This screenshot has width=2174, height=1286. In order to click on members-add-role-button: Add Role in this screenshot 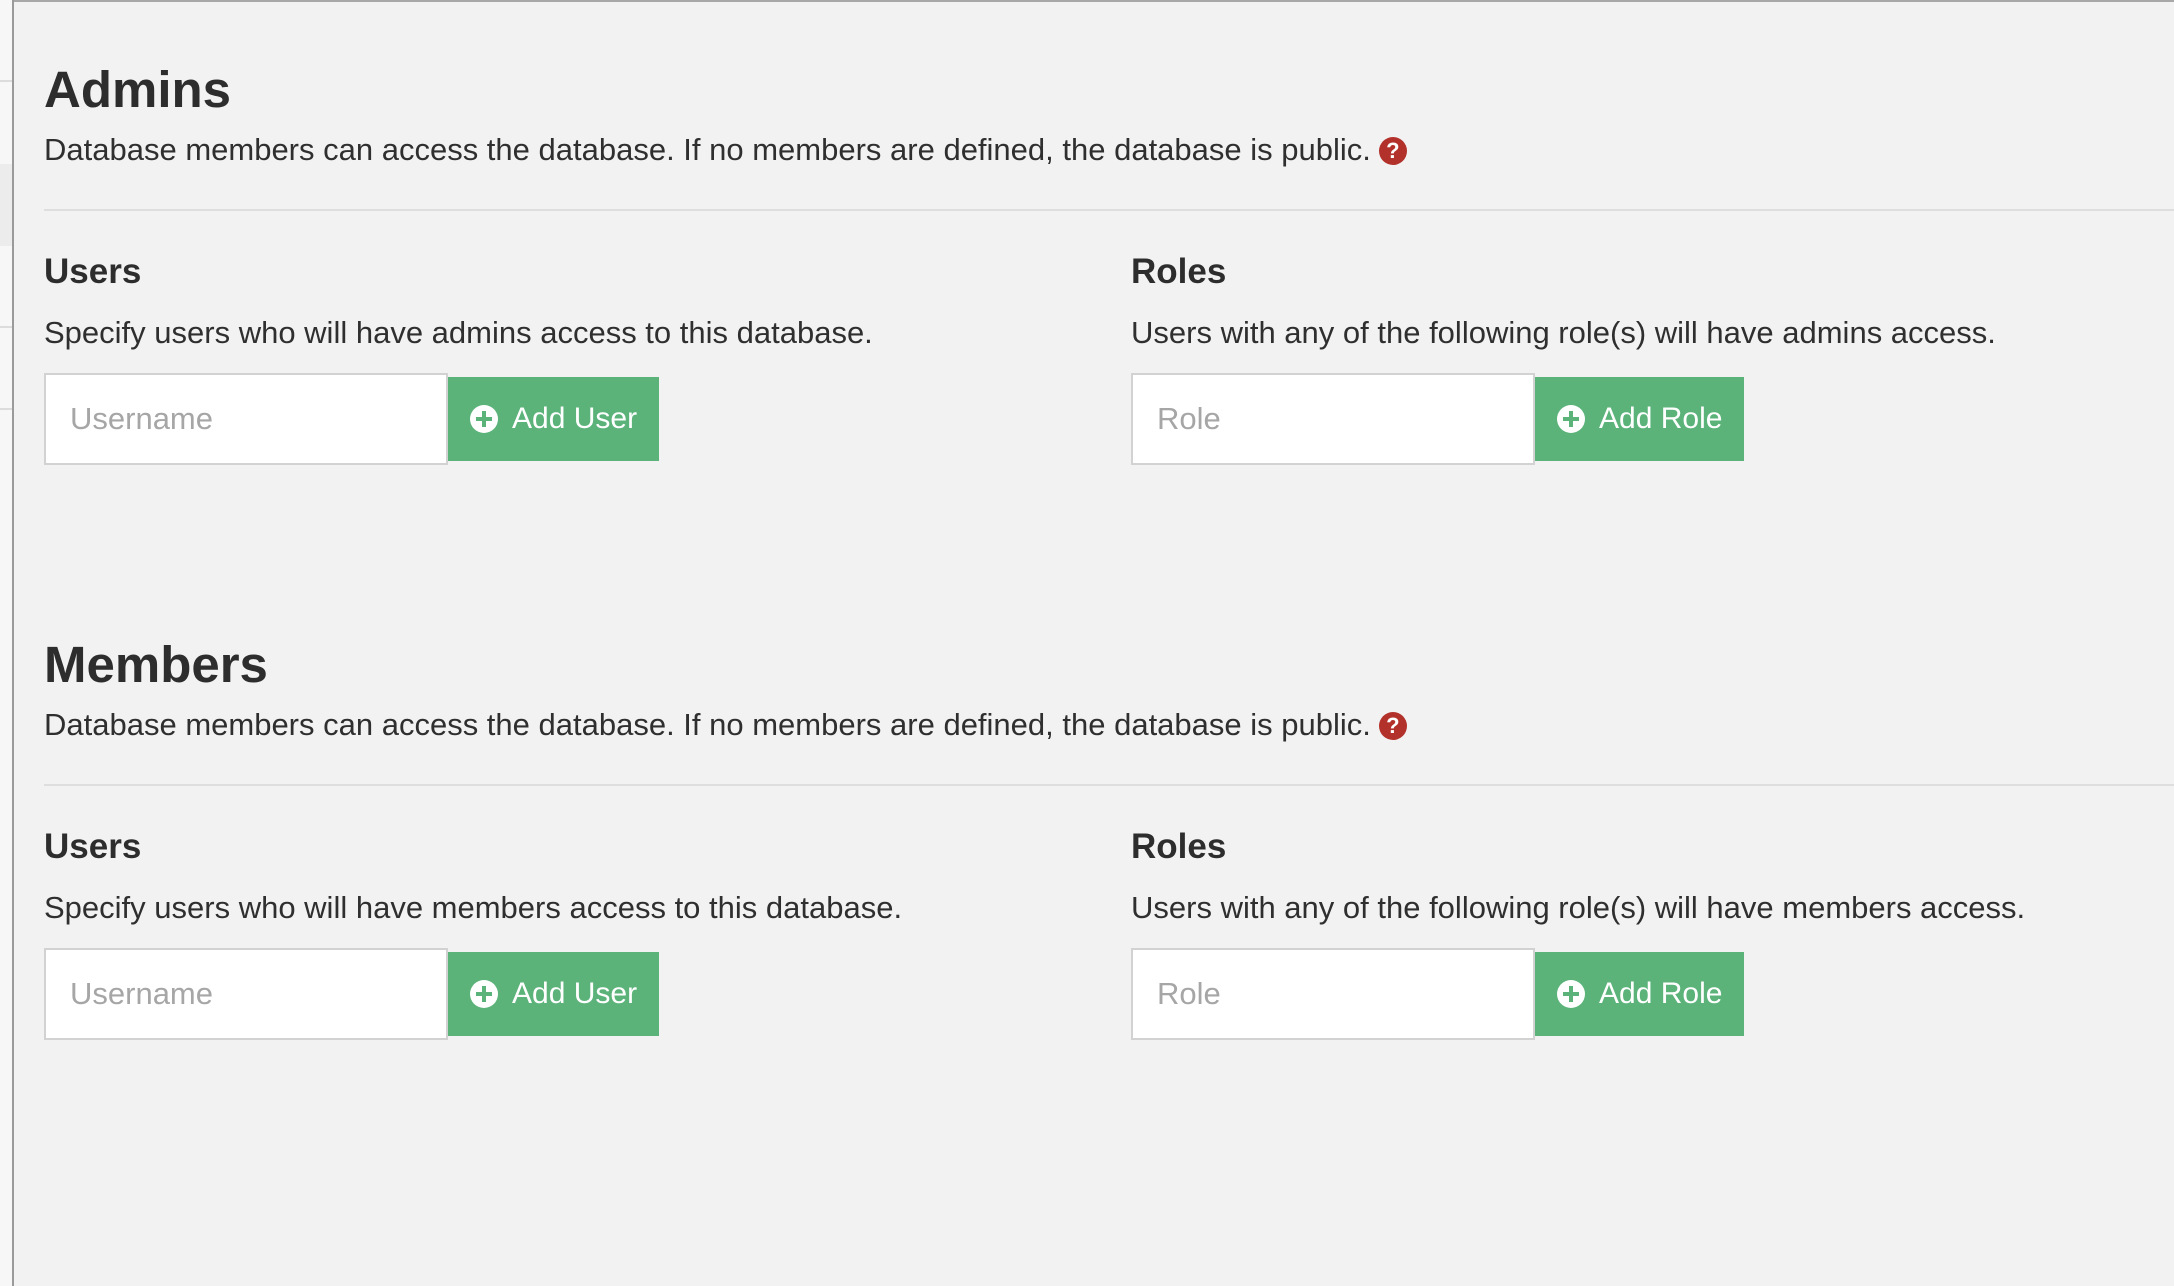, I will do `click(1640, 994)`.